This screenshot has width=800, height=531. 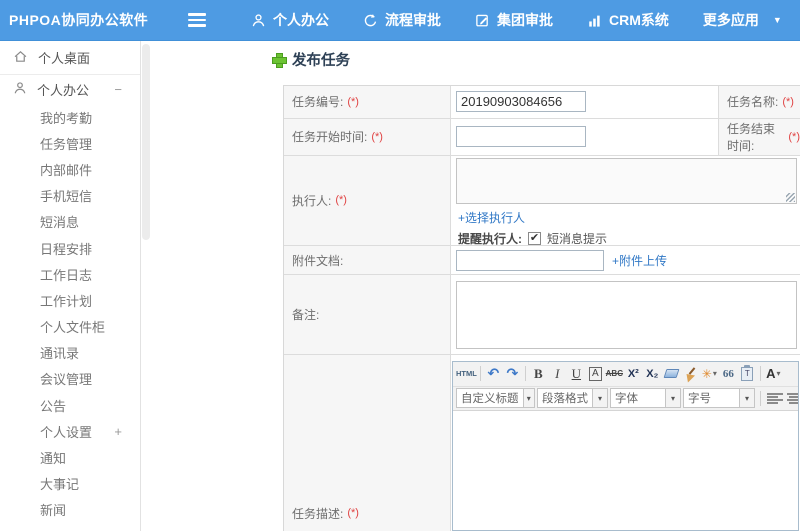 I want to click on sms-remind-checkbox: ✔, so click(x=534, y=239).